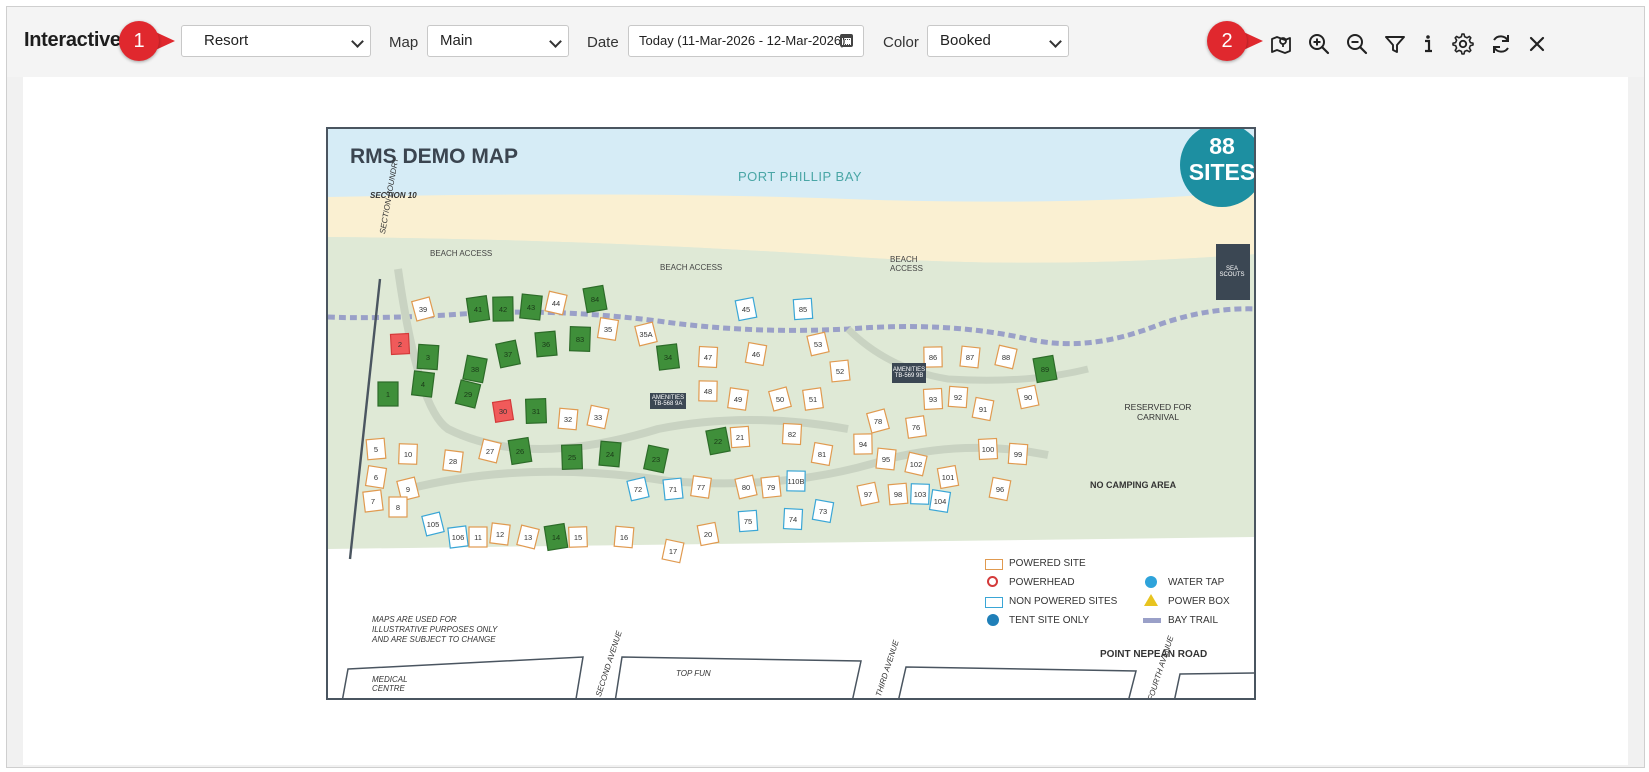 The width and height of the screenshot is (1649, 772). What do you see at coordinates (793, 519) in the screenshot?
I see `map-site-74: 74` at bounding box center [793, 519].